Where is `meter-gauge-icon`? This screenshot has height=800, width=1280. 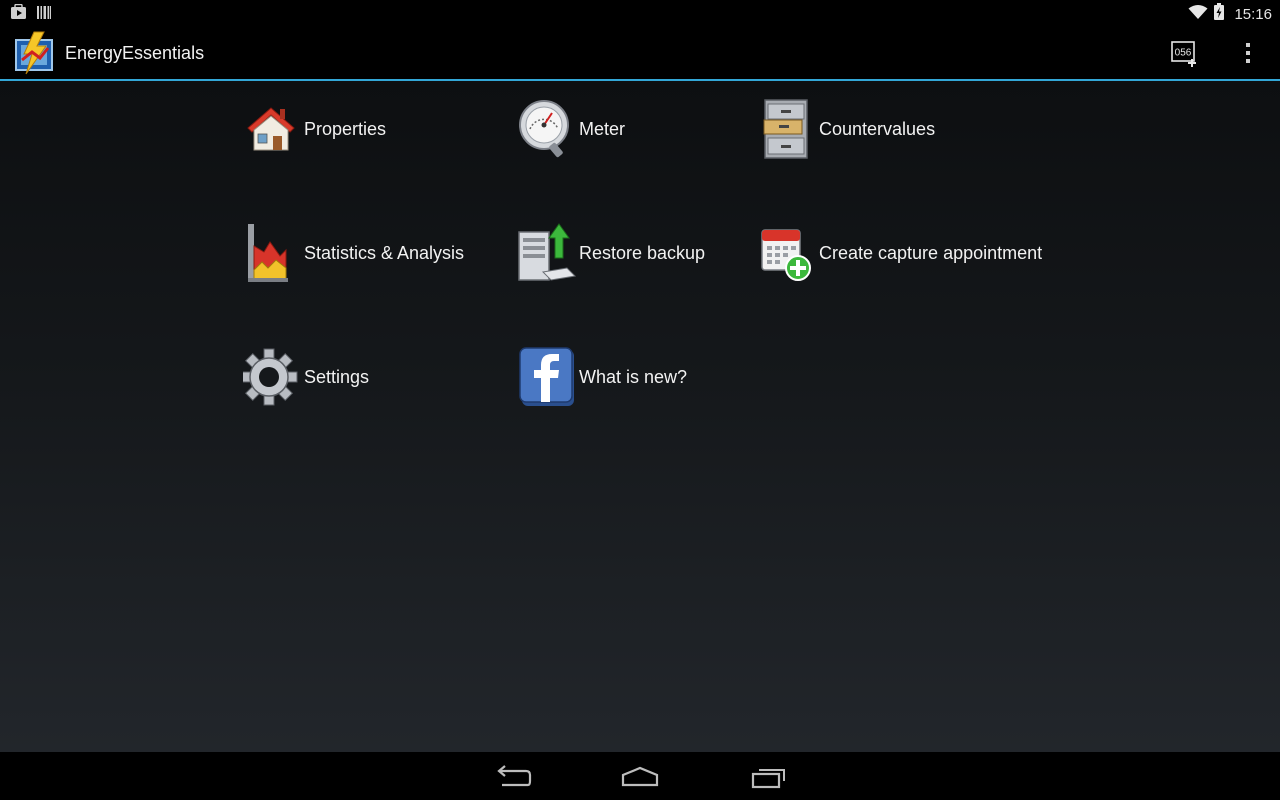
meter-gauge-icon is located at coordinates (546, 129).